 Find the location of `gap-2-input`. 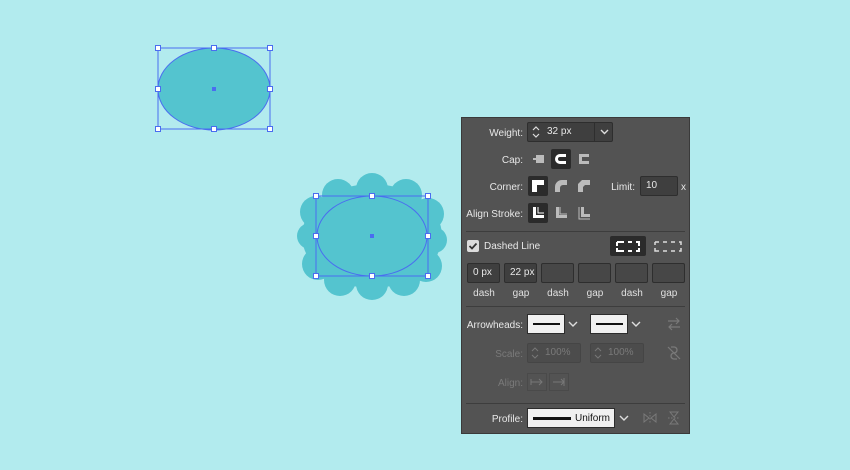

gap-2-input is located at coordinates (594, 273).